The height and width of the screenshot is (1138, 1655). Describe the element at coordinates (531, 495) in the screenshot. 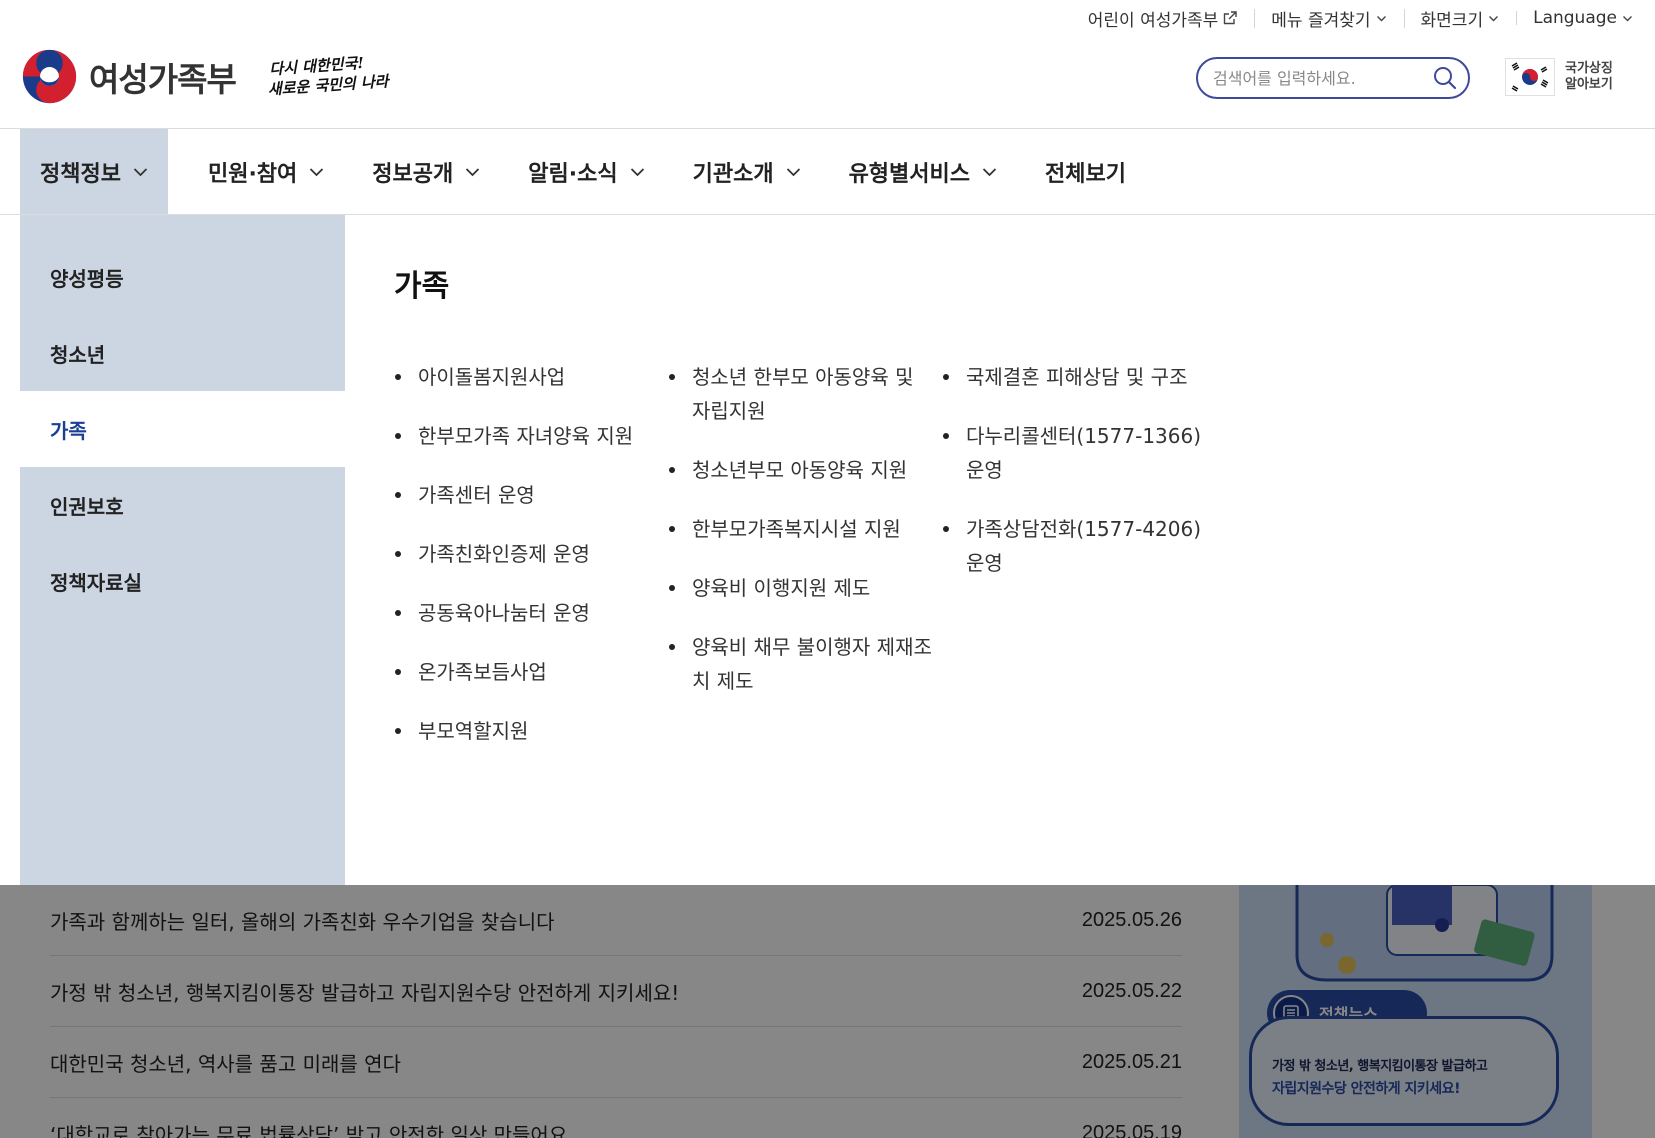

I see `submenu-link: 가족센터 운영` at that location.